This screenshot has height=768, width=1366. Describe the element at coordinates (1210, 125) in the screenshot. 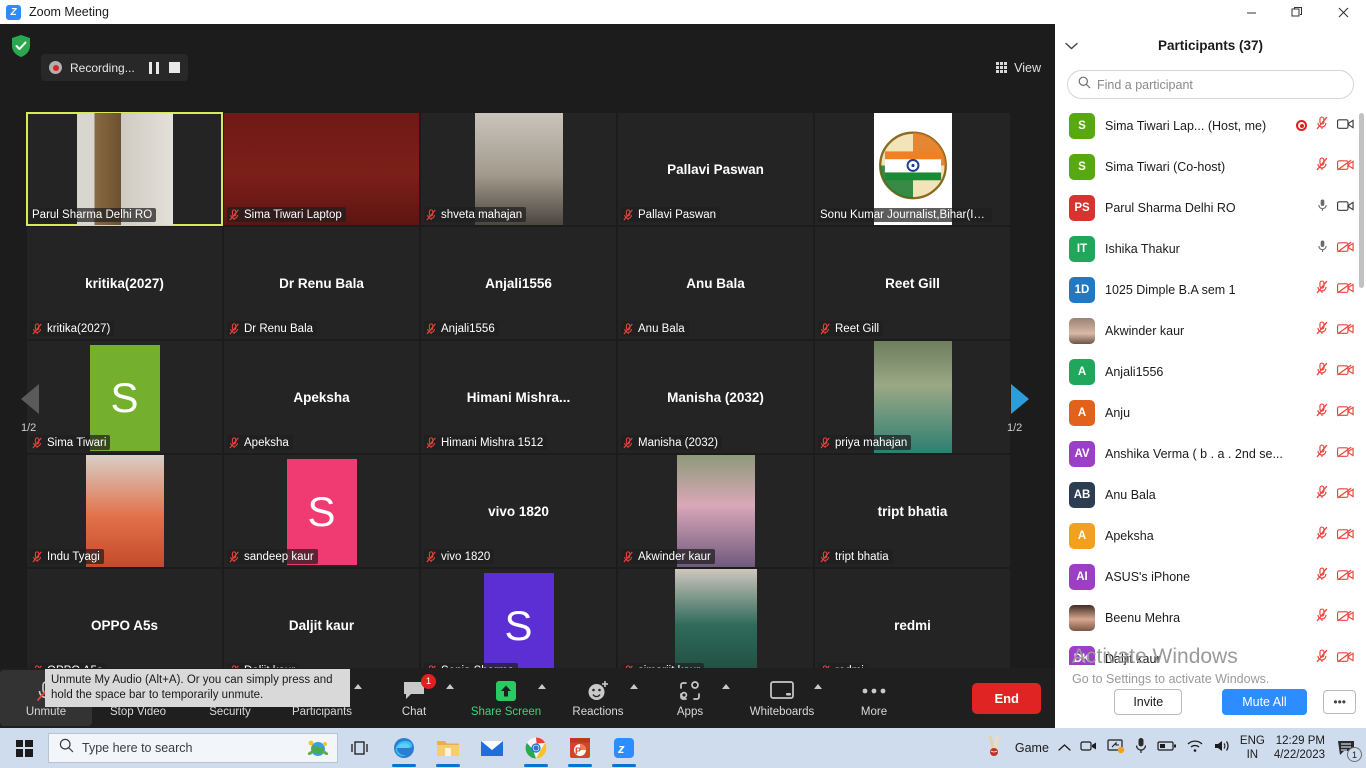

I see `participant-row: S Sima Tiwari Lap... (Host, me)` at that location.